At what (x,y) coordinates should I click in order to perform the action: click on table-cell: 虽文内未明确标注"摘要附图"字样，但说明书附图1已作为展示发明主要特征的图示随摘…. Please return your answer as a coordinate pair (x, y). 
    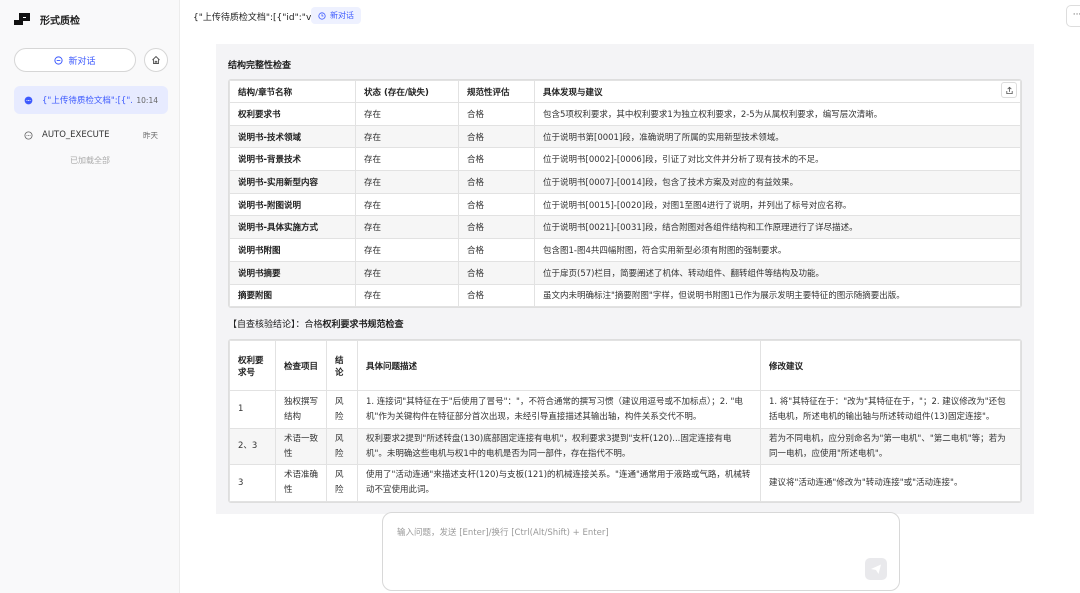
    Looking at the image, I should click on (777, 295).